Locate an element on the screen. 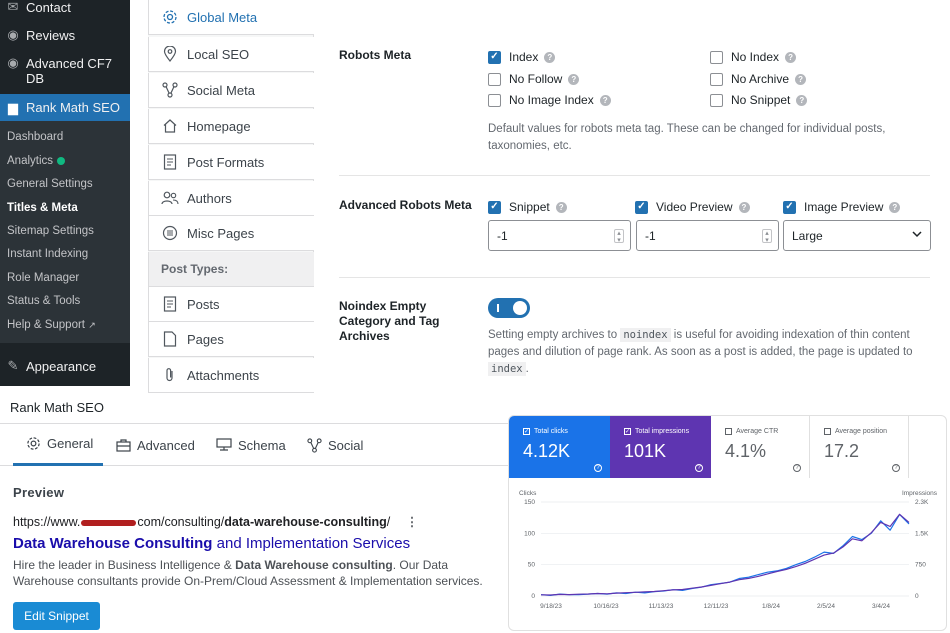 The width and height of the screenshot is (950, 633). nav-local-seo: Local SEO is located at coordinates (231, 54).